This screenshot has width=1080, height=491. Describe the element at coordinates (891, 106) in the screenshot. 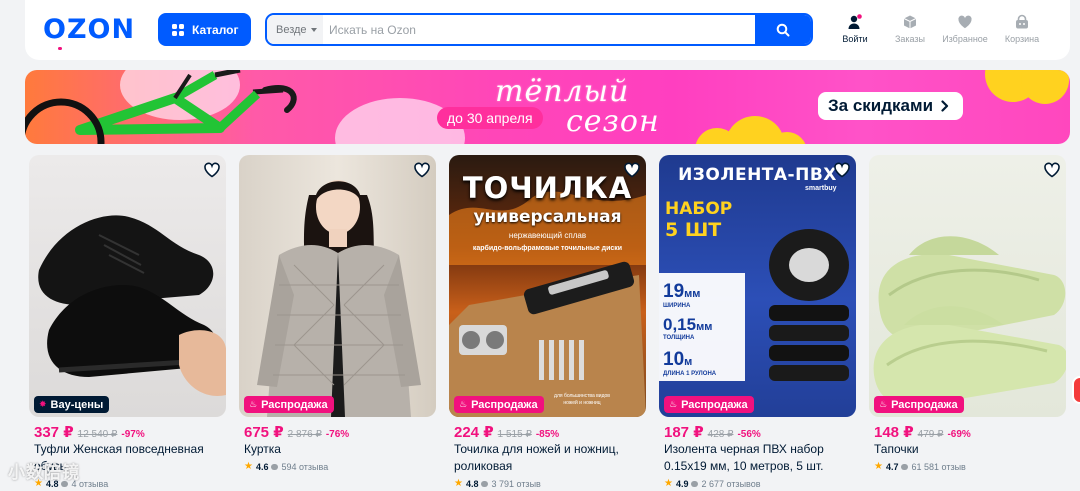

I see `banner-cta-button: За скидками` at that location.